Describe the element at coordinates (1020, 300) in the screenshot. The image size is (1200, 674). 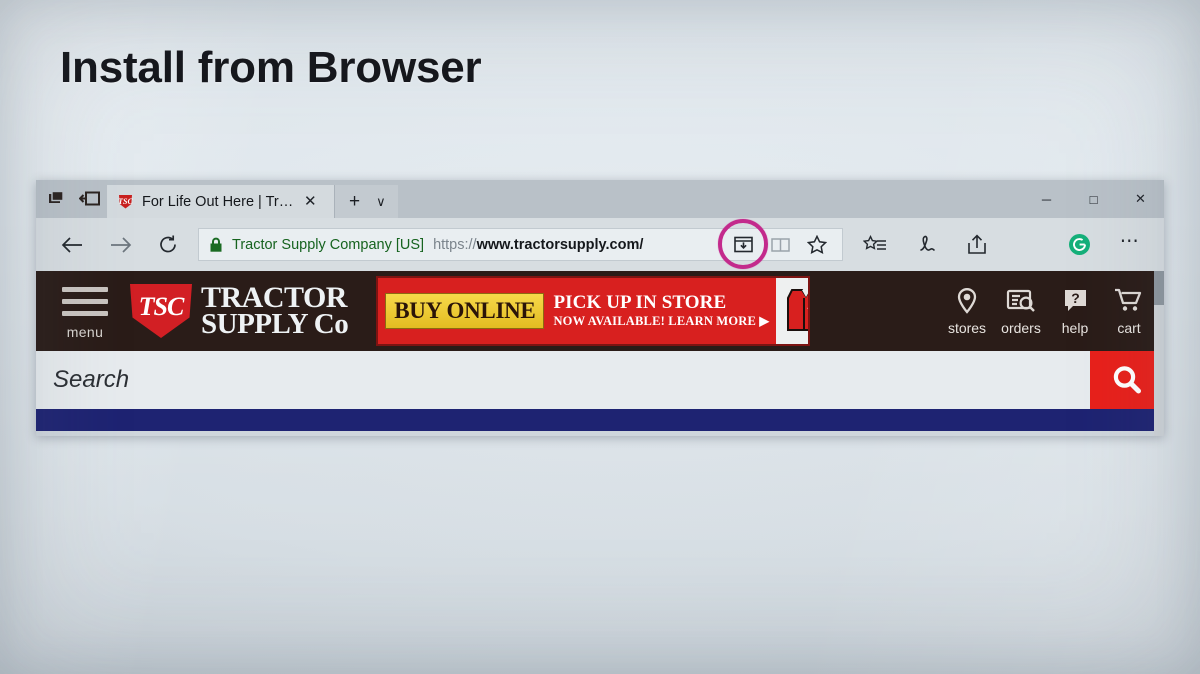
I see `order-lookup-icon` at that location.